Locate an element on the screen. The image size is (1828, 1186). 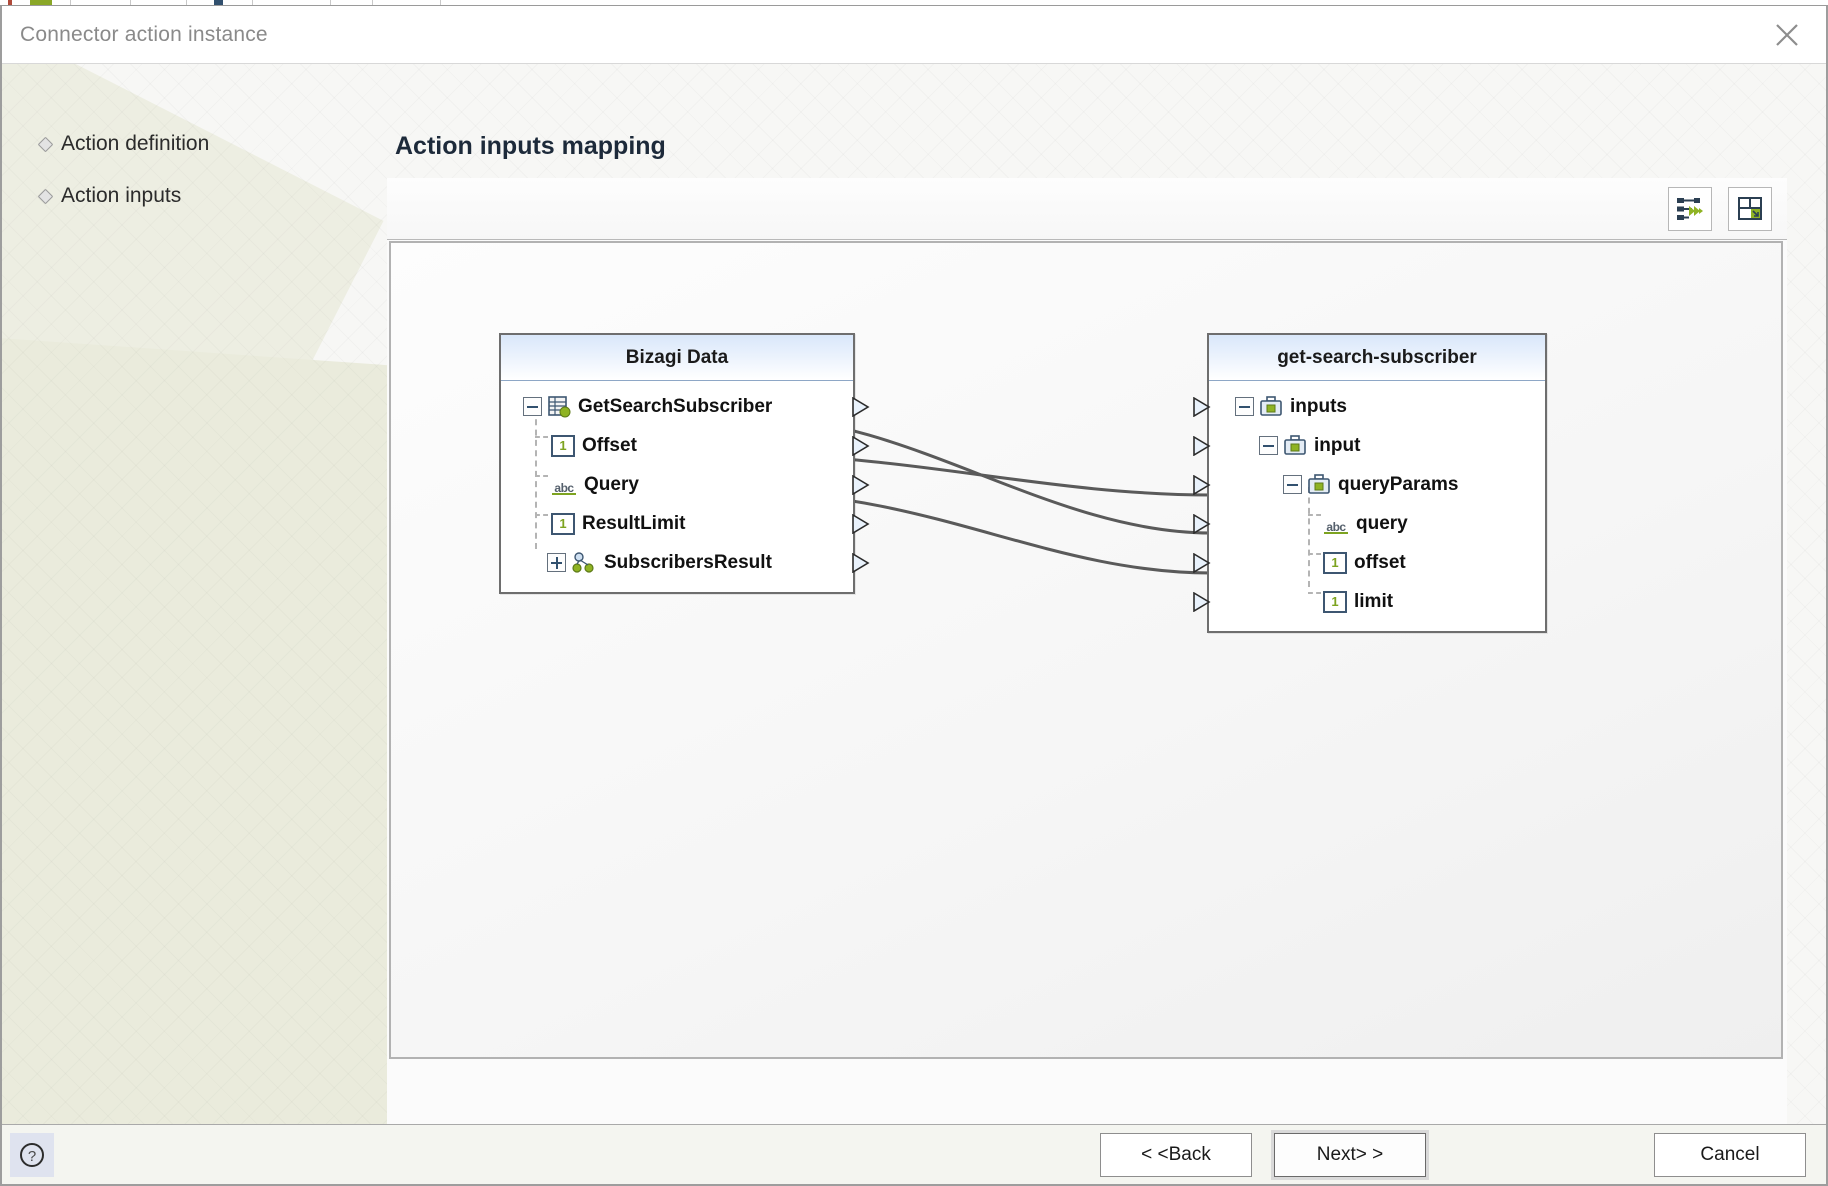
mapping-toolbar is located at coordinates (1087, 209).